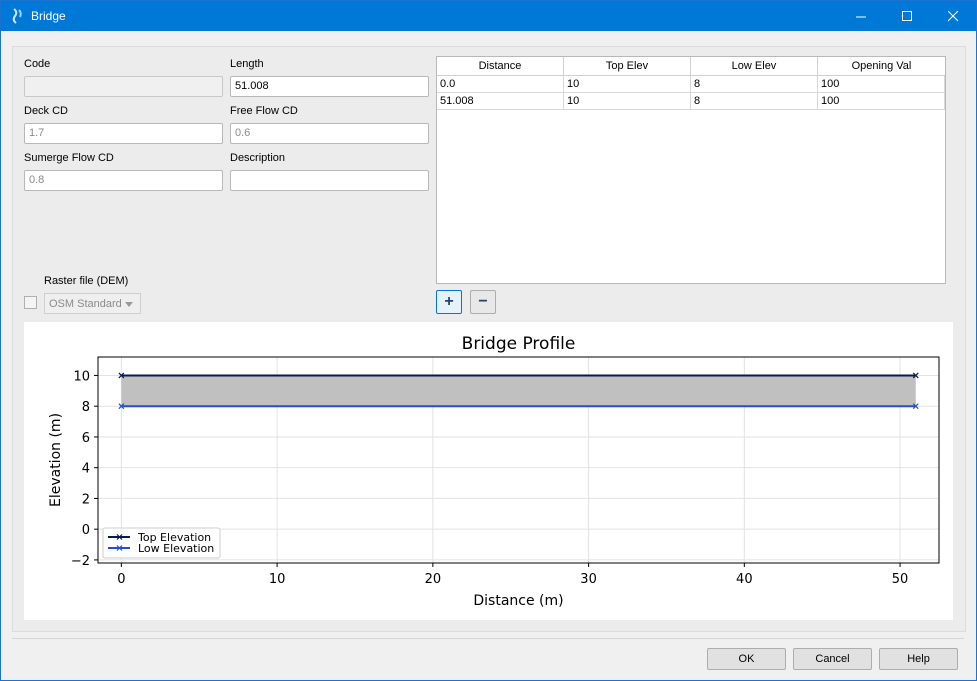 The height and width of the screenshot is (681, 977). Describe the element at coordinates (518, 391) in the screenshot. I see `fill-between-area` at that location.